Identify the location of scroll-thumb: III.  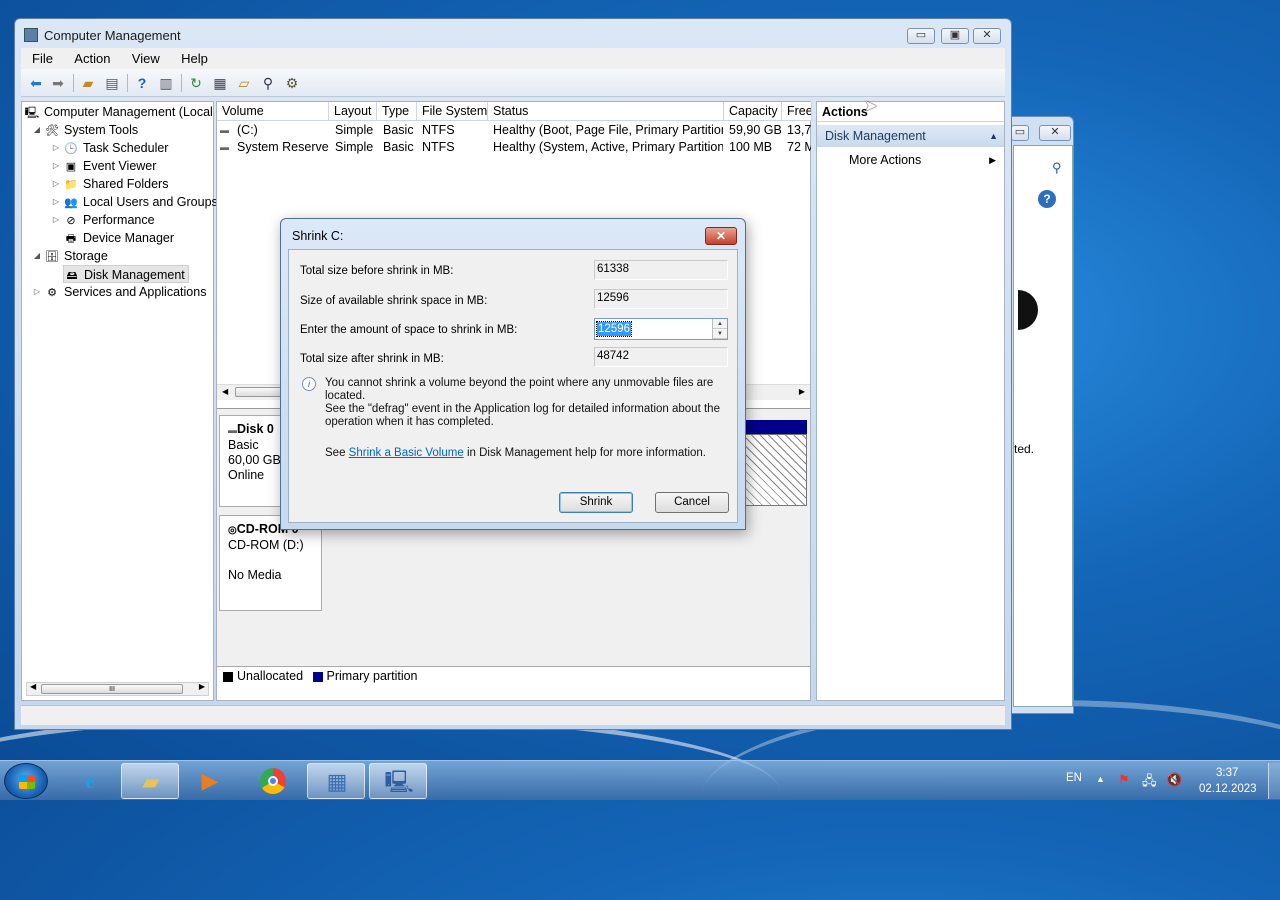
(112, 689).